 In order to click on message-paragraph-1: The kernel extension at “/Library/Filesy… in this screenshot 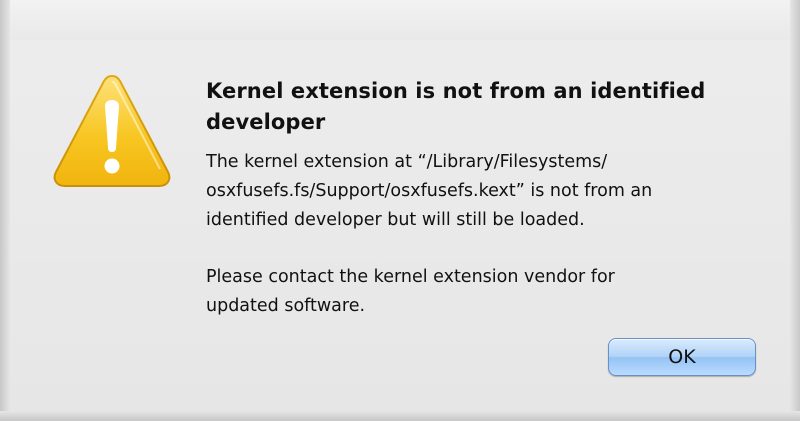, I will do `click(429, 191)`.